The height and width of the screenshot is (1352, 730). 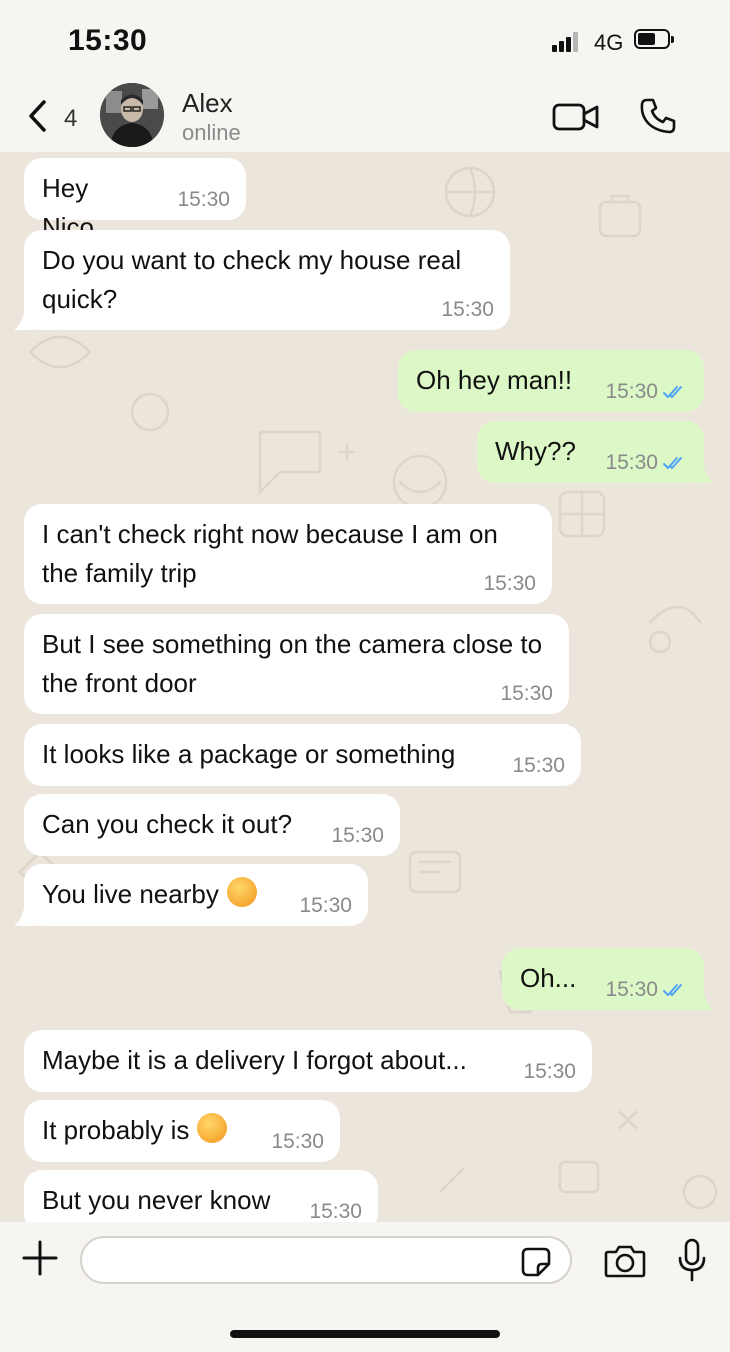 I want to click on message-text: But you never know, so click(x=156, y=1200).